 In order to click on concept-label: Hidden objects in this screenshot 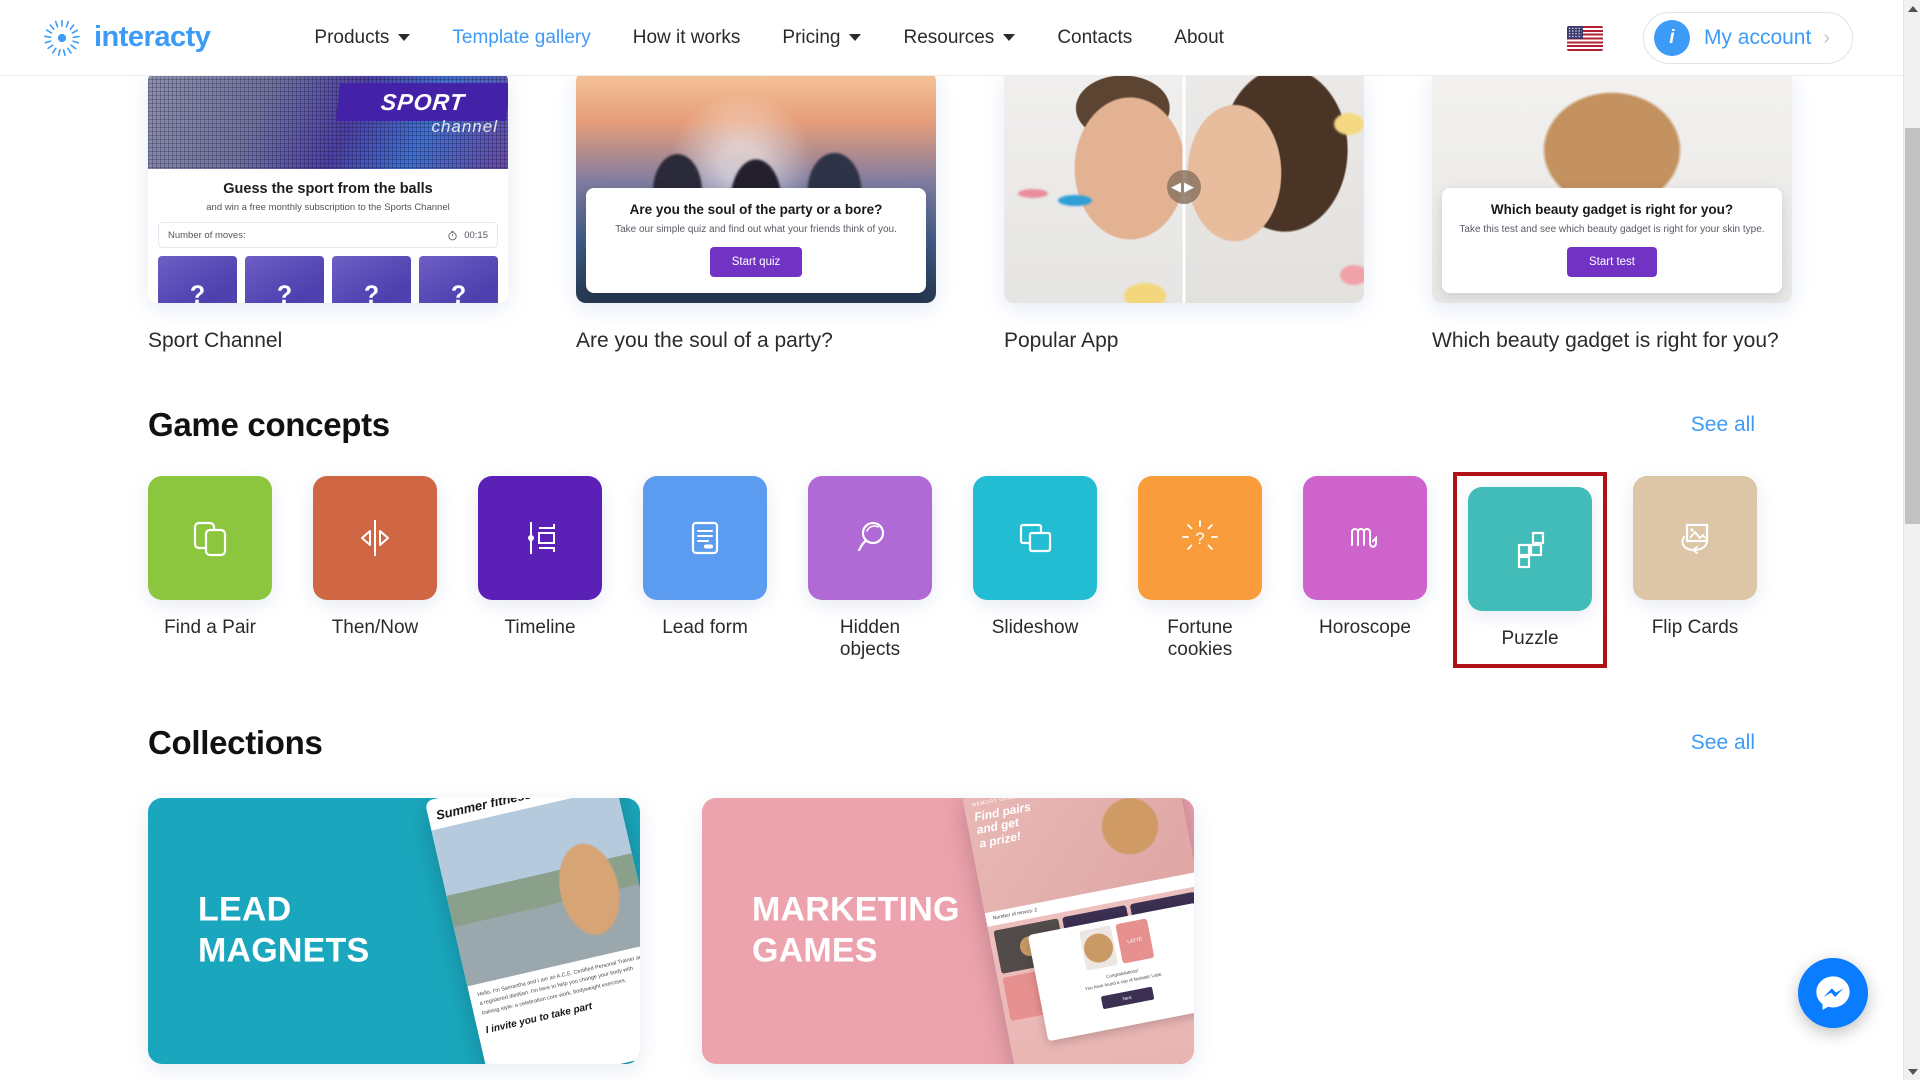, I will do `click(870, 639)`.